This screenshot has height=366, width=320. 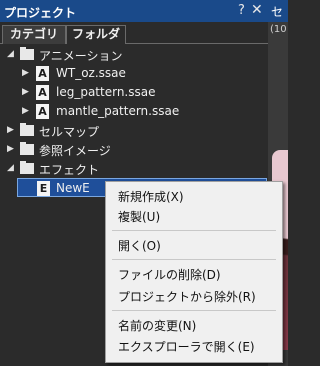 What do you see at coordinates (73, 188) in the screenshot?
I see `tree-item-label: NewE` at bounding box center [73, 188].